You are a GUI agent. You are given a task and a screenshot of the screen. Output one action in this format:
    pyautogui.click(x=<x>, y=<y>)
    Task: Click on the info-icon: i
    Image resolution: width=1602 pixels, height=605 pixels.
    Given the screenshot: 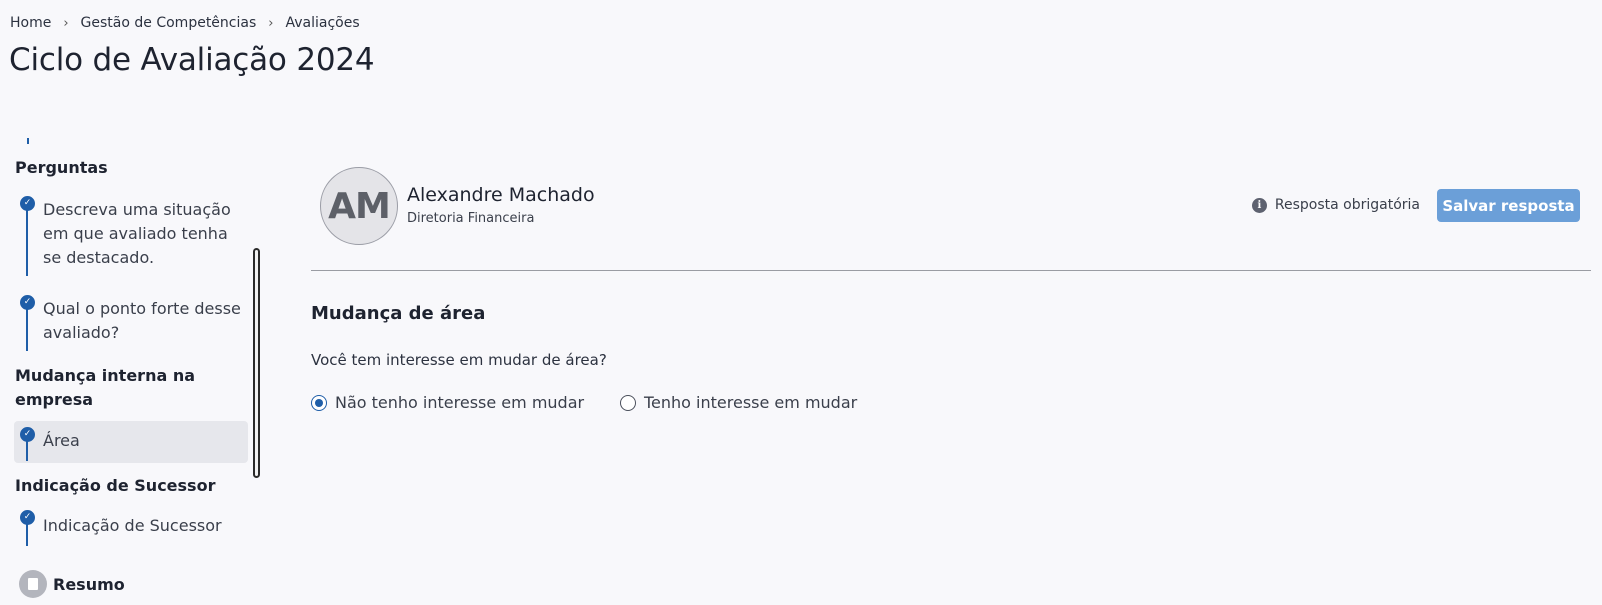 What is the action you would take?
    pyautogui.click(x=1259, y=205)
    